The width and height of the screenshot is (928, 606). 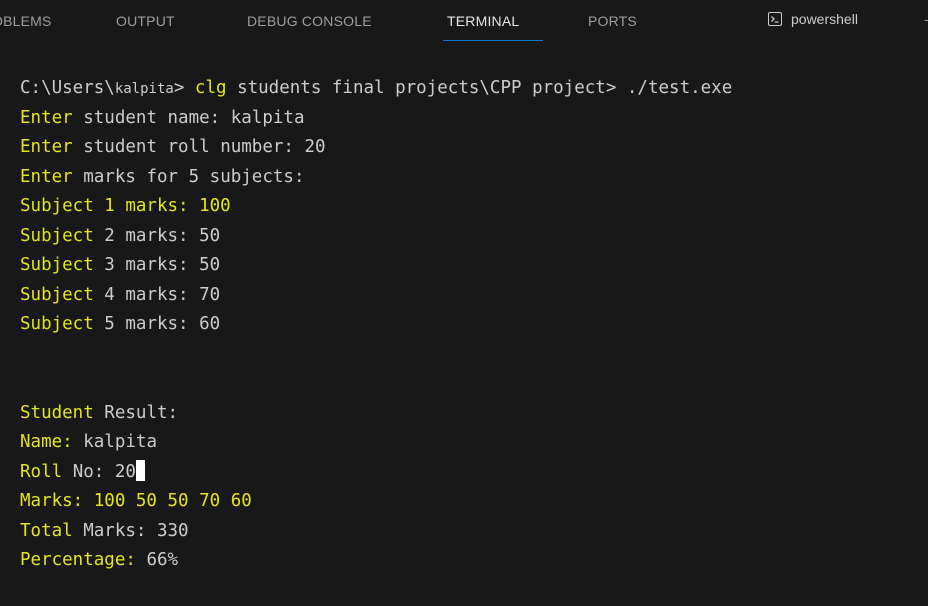 I want to click on output-keyword: Total, so click(x=46, y=530).